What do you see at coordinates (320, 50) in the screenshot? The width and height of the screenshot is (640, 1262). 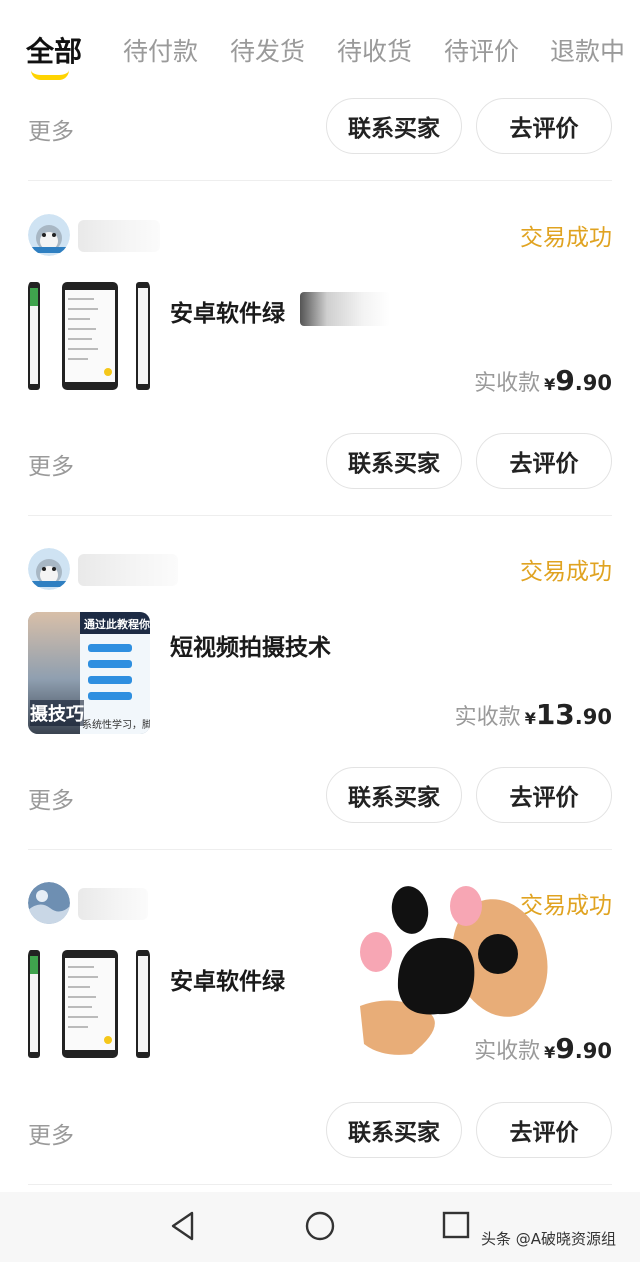 I see `order-tabs: 全部 待付款 待发货 待收货 待评价 退款中` at bounding box center [320, 50].